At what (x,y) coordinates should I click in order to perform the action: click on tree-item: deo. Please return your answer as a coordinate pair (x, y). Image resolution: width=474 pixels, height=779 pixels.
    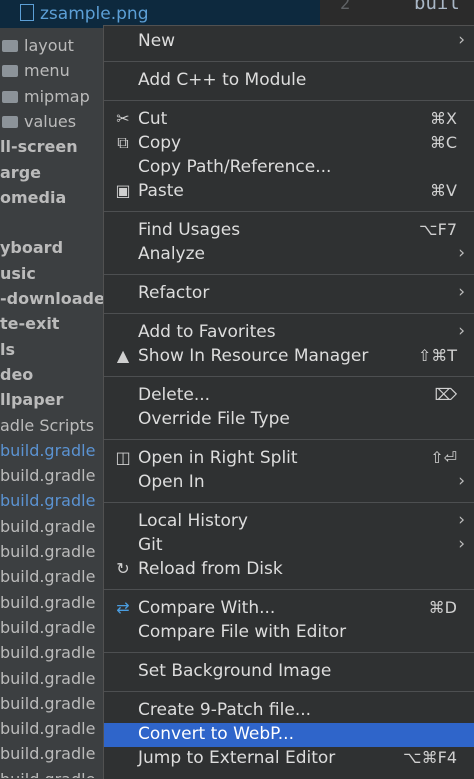
    Looking at the image, I should click on (16, 374).